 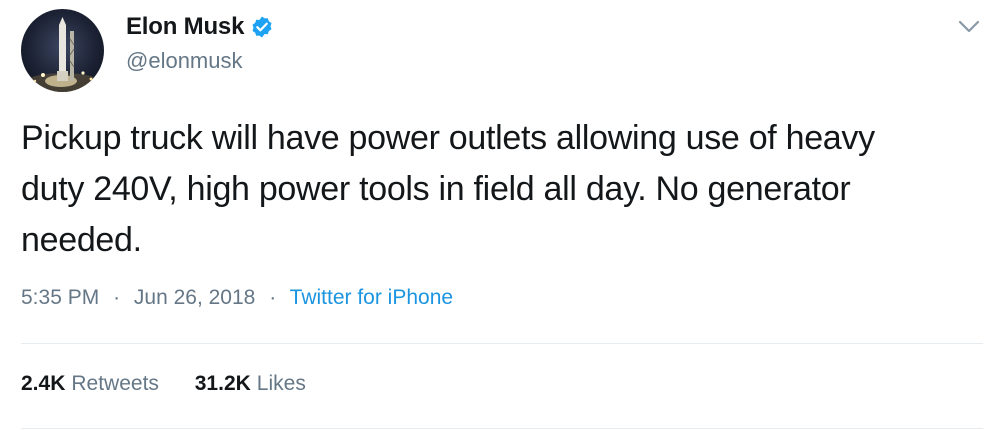 What do you see at coordinates (262, 27) in the screenshot?
I see `verified-badge-icon` at bounding box center [262, 27].